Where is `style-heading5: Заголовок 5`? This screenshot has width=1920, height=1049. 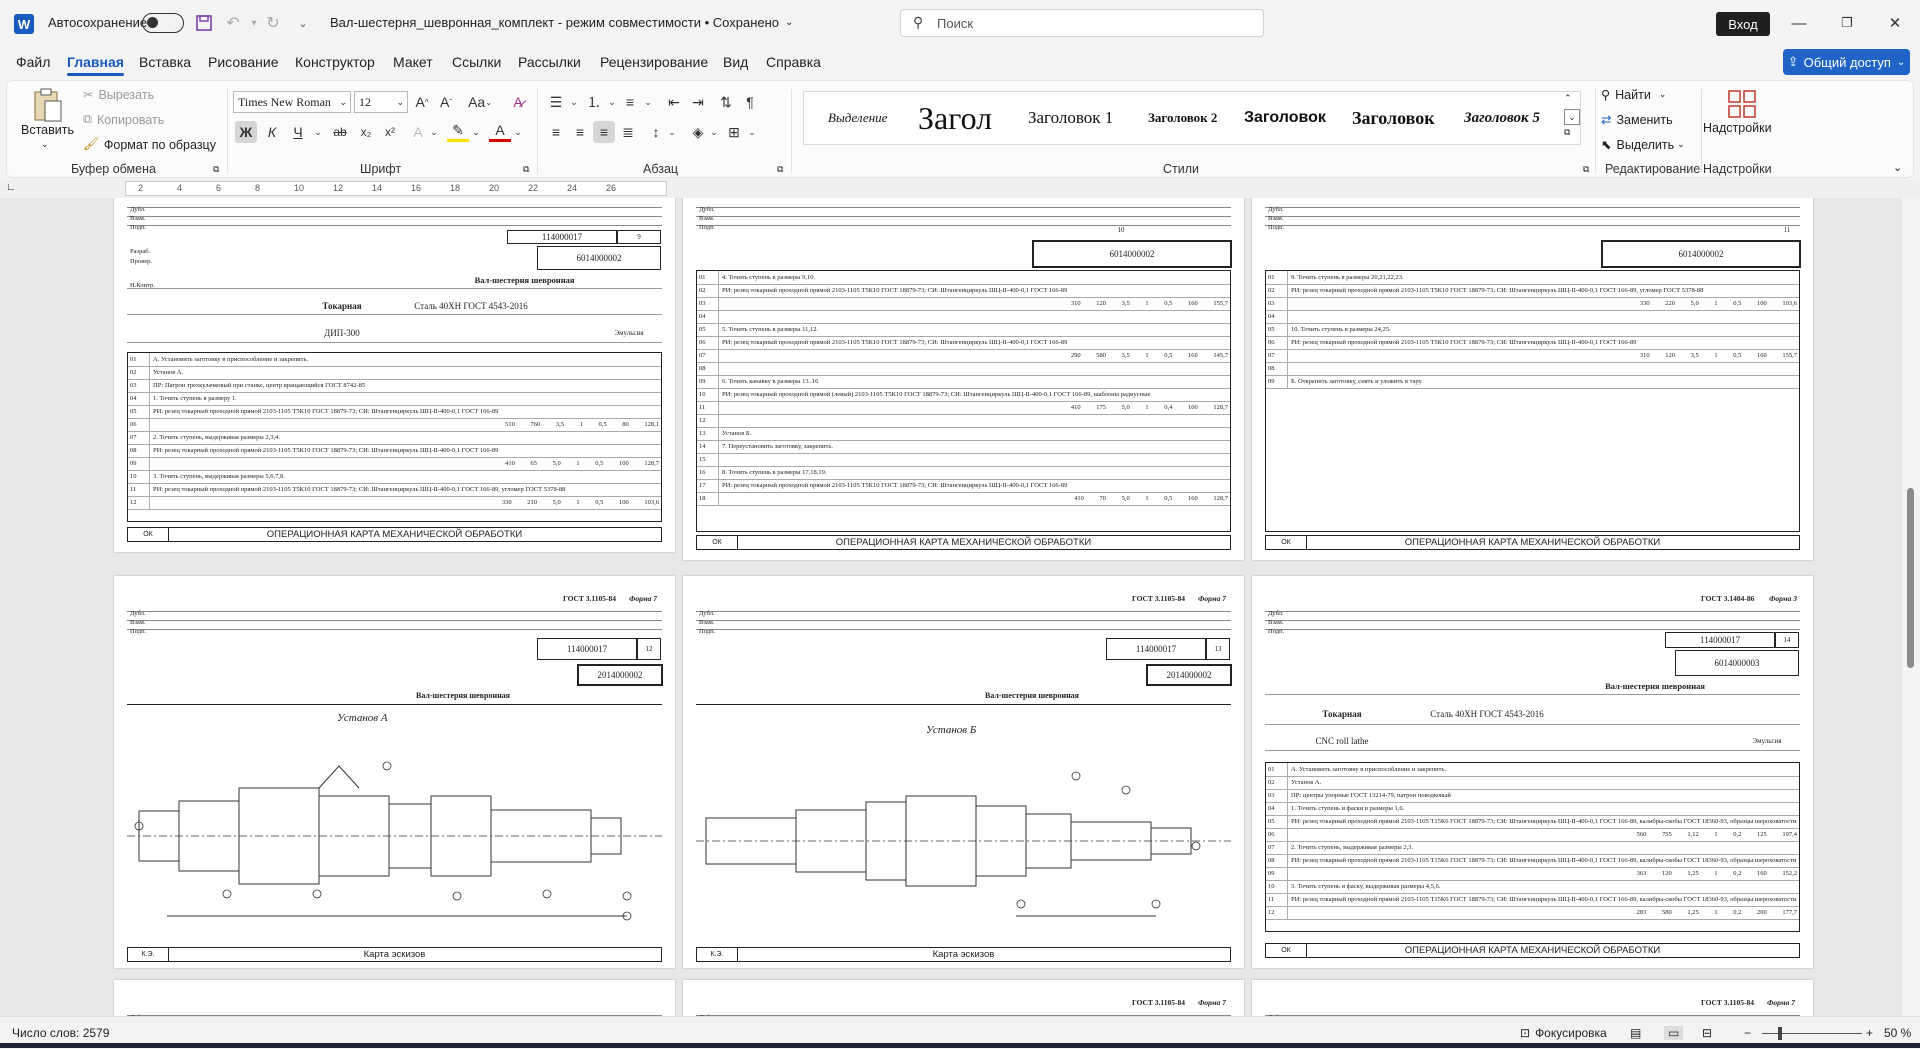 style-heading5: Заголовок 5 is located at coordinates (1502, 118).